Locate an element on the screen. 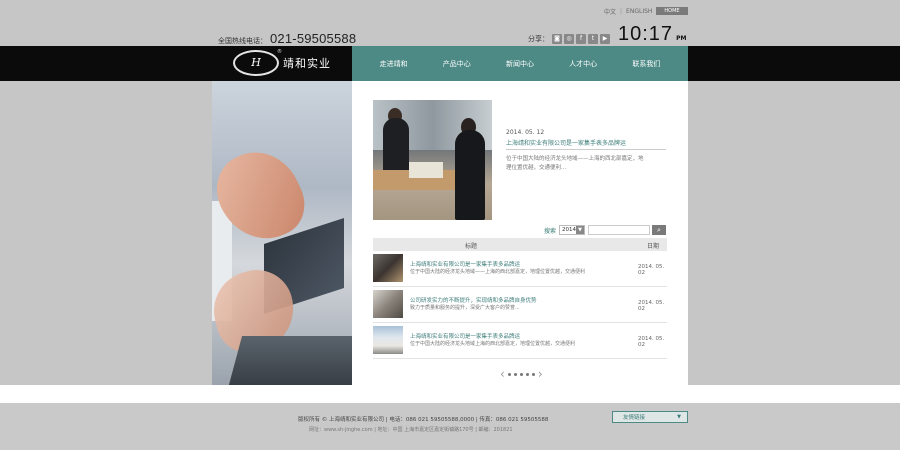  search-bar: 搜索 2014 ▼ ⌕ is located at coordinates (605, 230).